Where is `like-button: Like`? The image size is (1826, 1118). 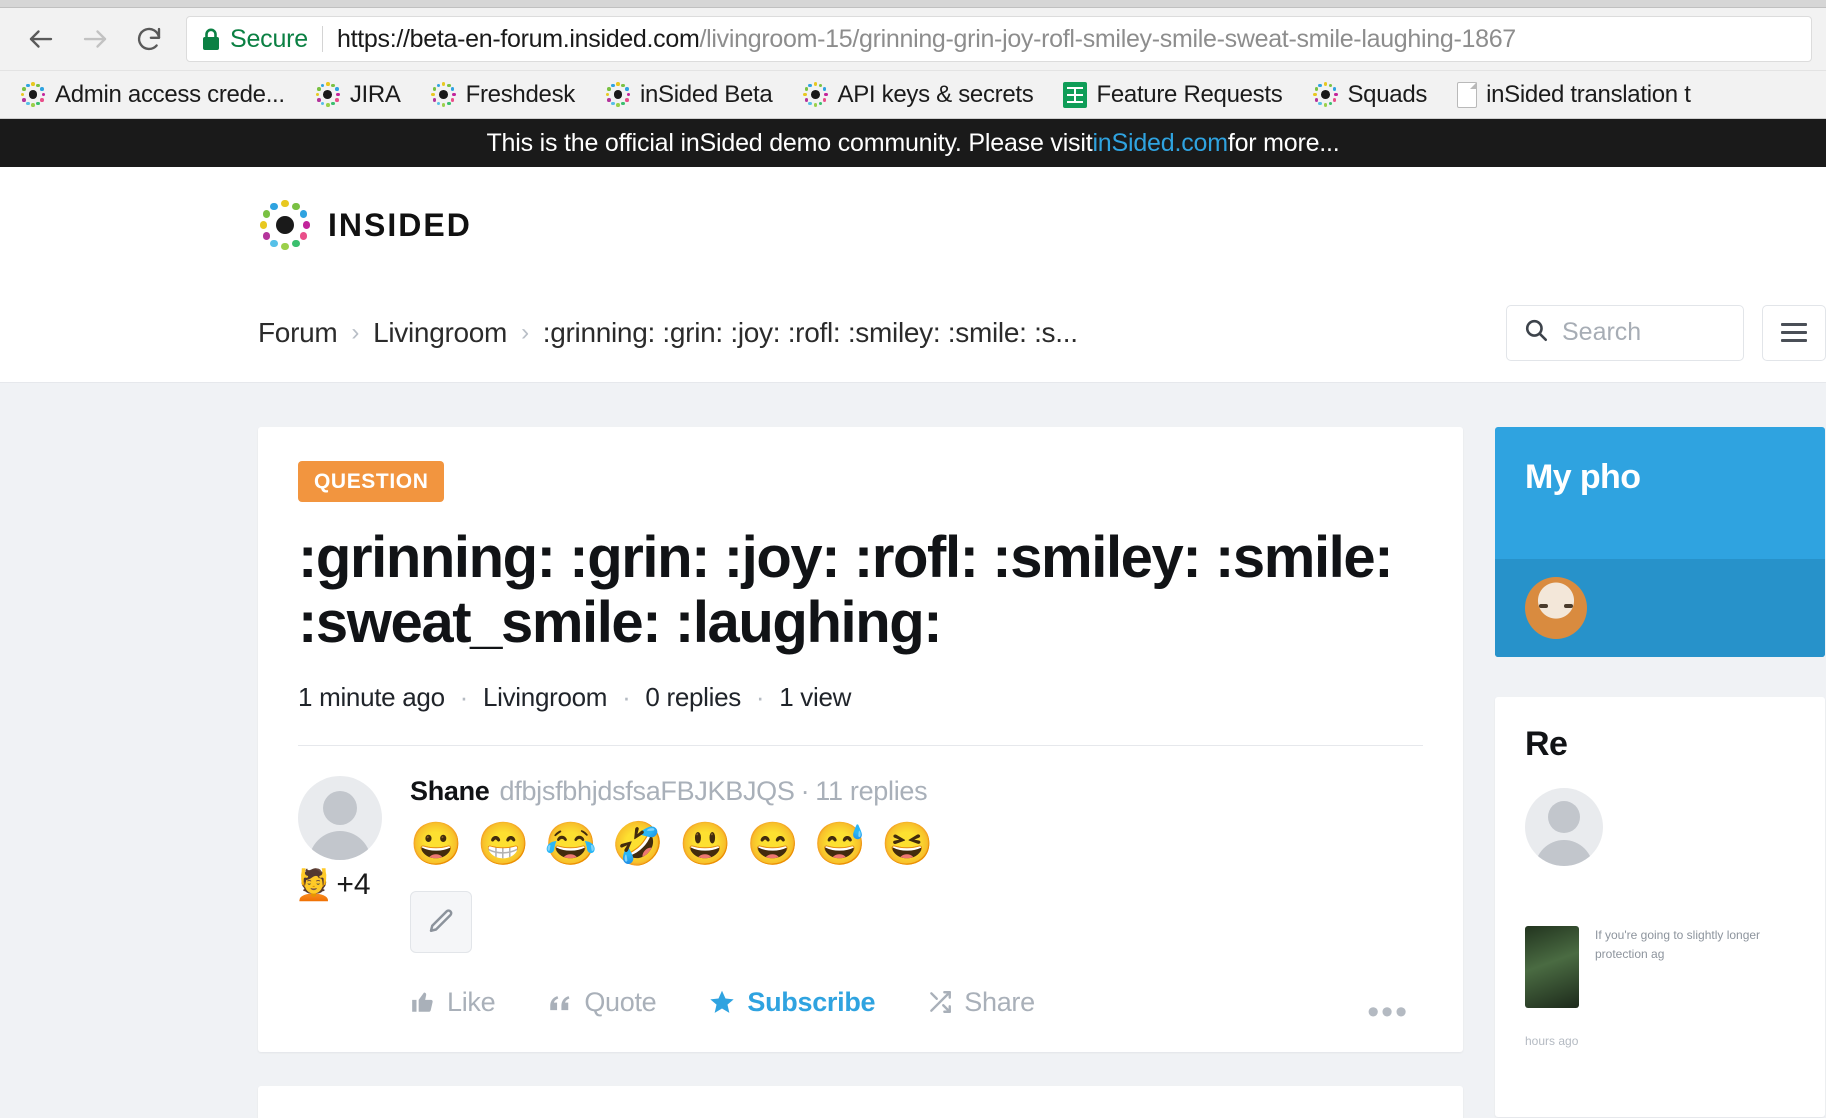 like-button: Like is located at coordinates (453, 1002).